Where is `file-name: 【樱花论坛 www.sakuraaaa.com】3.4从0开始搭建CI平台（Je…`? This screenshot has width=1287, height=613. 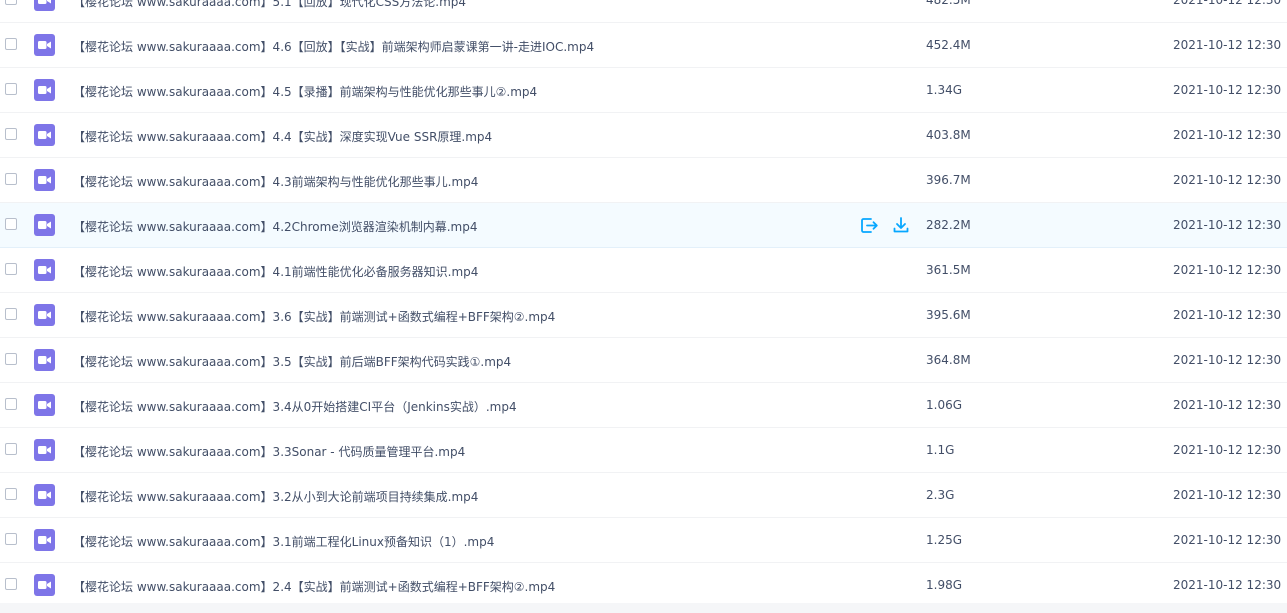 file-name: 【樱花论坛 www.sakuraaaa.com】3.4从0开始搭建CI平台（Je… is located at coordinates (295, 406).